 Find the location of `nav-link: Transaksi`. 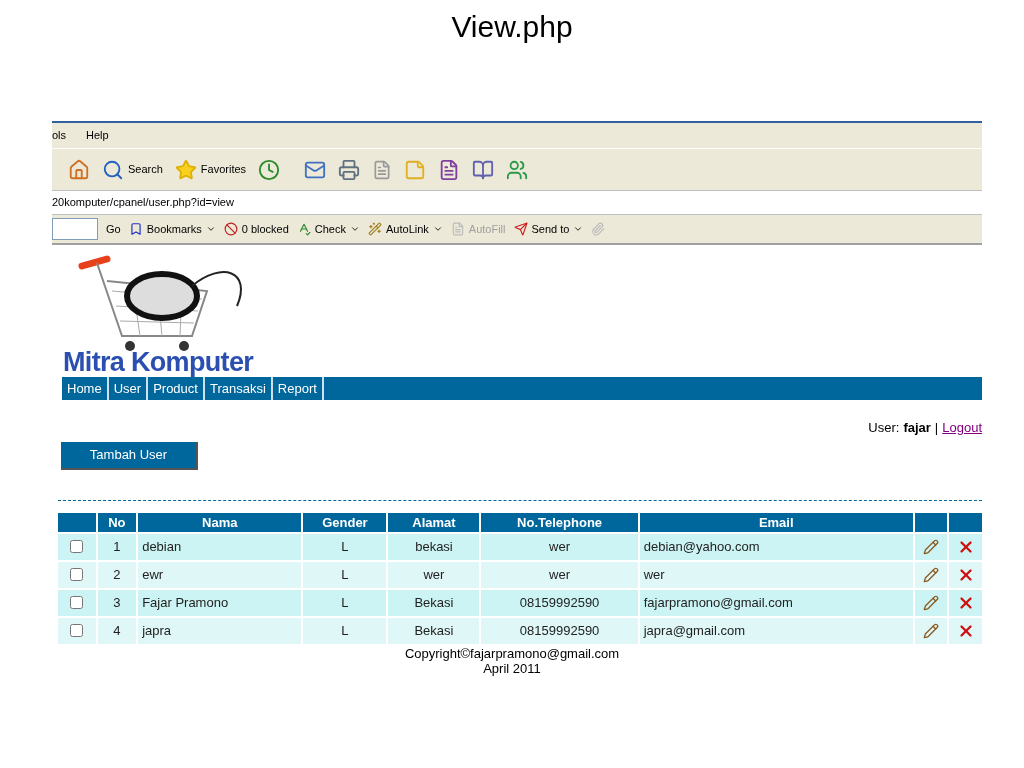

nav-link: Transaksi is located at coordinates (238, 388).